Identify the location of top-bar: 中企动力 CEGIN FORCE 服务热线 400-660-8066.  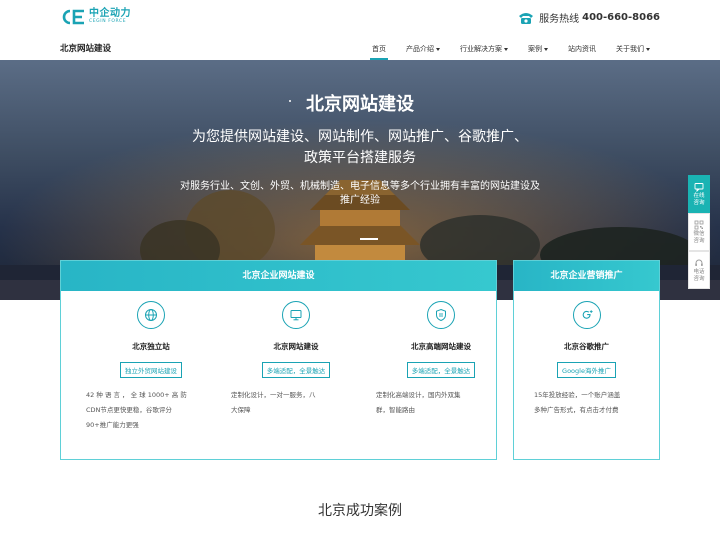
(360, 19).